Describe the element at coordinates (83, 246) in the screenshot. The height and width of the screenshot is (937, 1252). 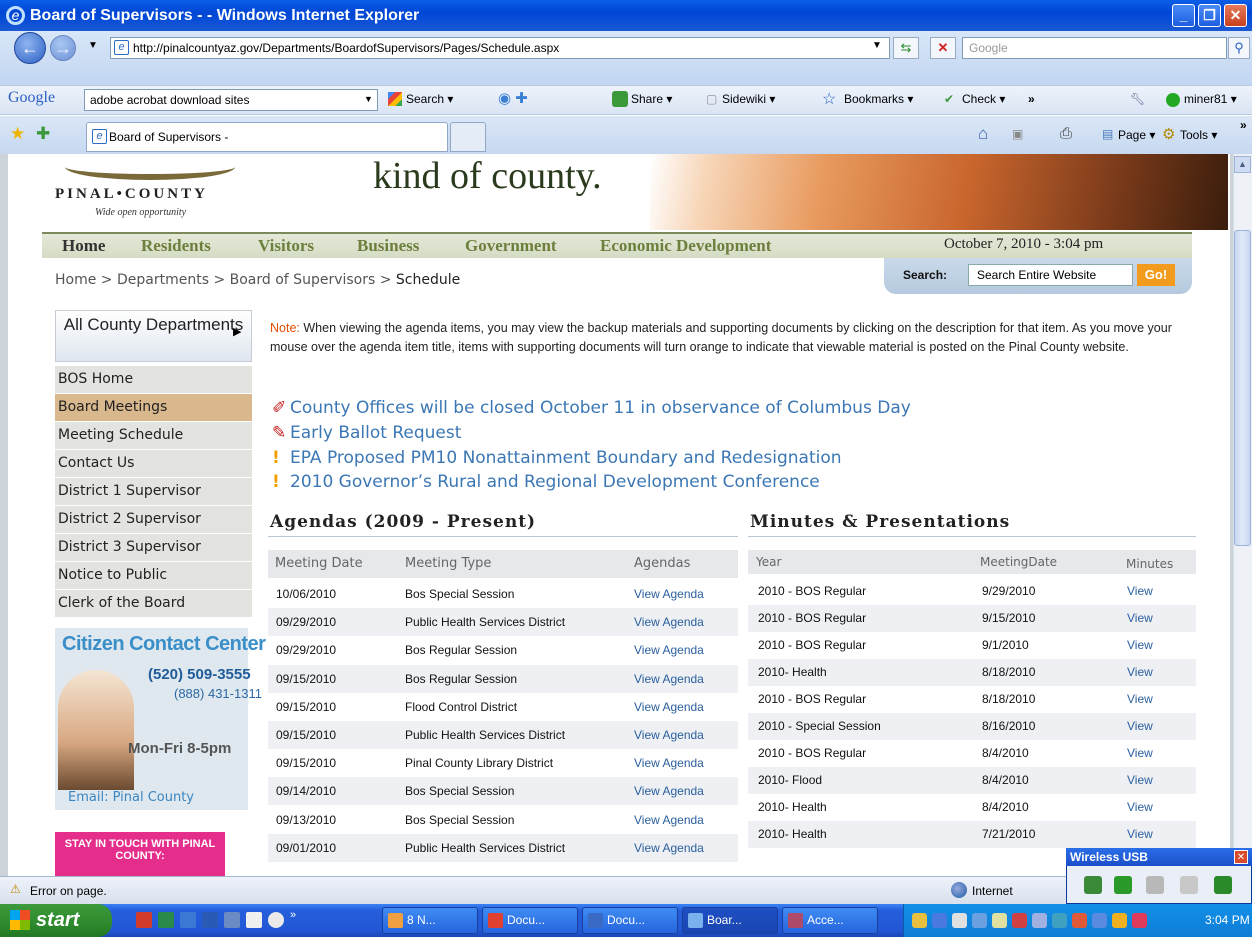
I see `nav-home: Home` at that location.